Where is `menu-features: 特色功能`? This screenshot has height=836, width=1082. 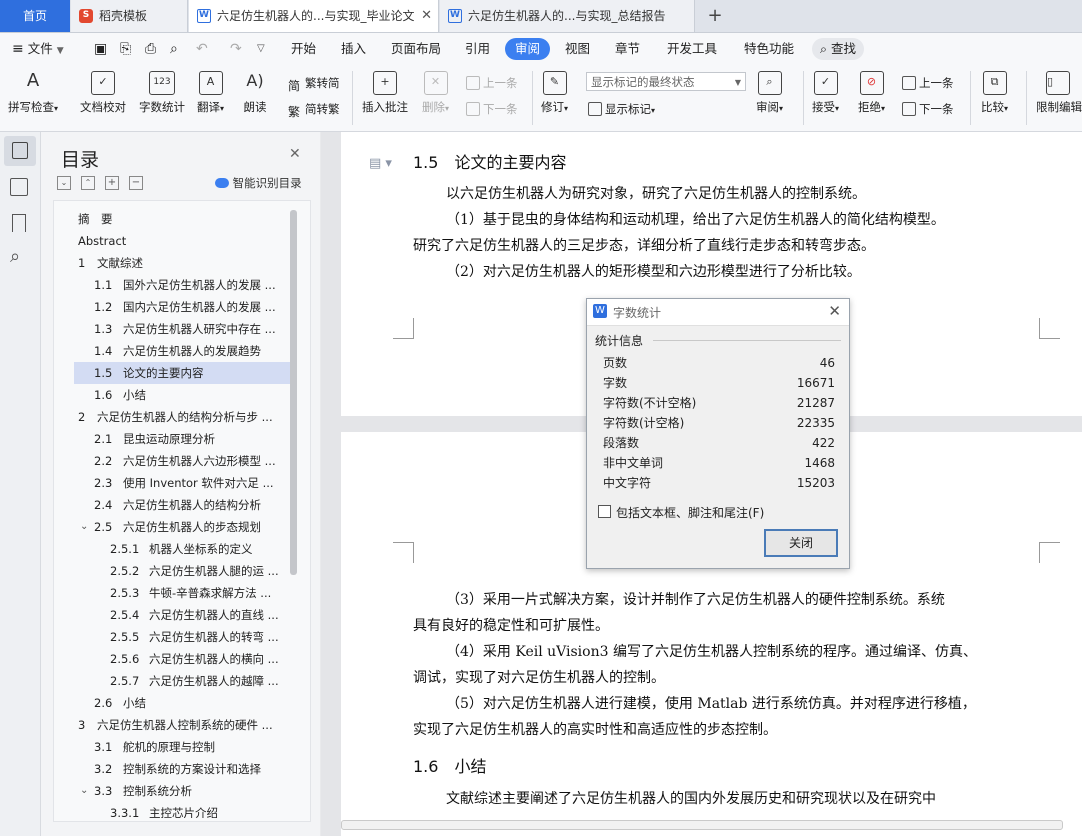 menu-features: 特色功能 is located at coordinates (769, 49).